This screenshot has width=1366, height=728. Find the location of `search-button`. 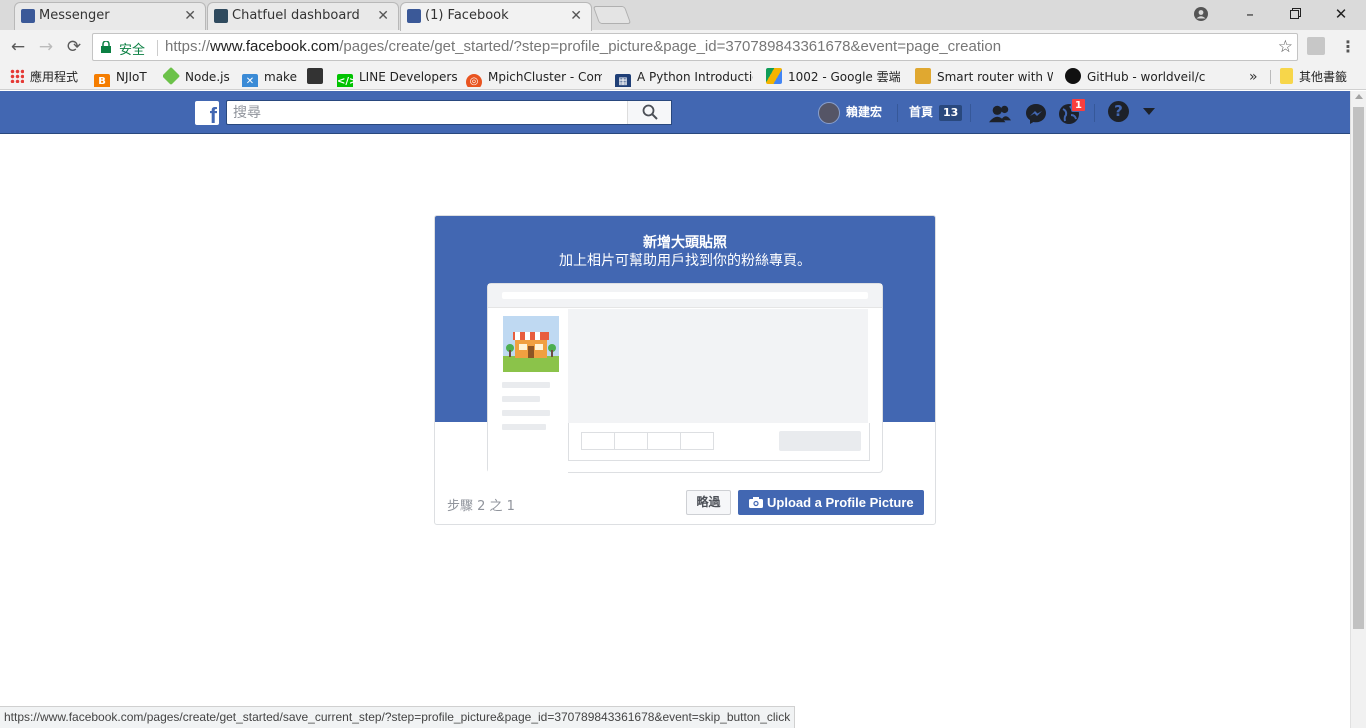

search-button is located at coordinates (649, 112).